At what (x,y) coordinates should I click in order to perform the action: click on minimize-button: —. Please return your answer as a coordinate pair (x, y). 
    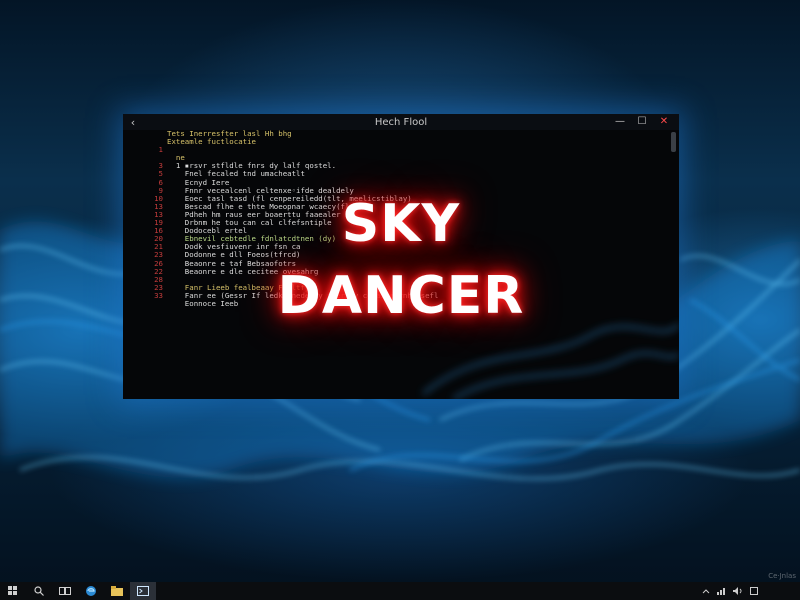
    Looking at the image, I should click on (620, 122).